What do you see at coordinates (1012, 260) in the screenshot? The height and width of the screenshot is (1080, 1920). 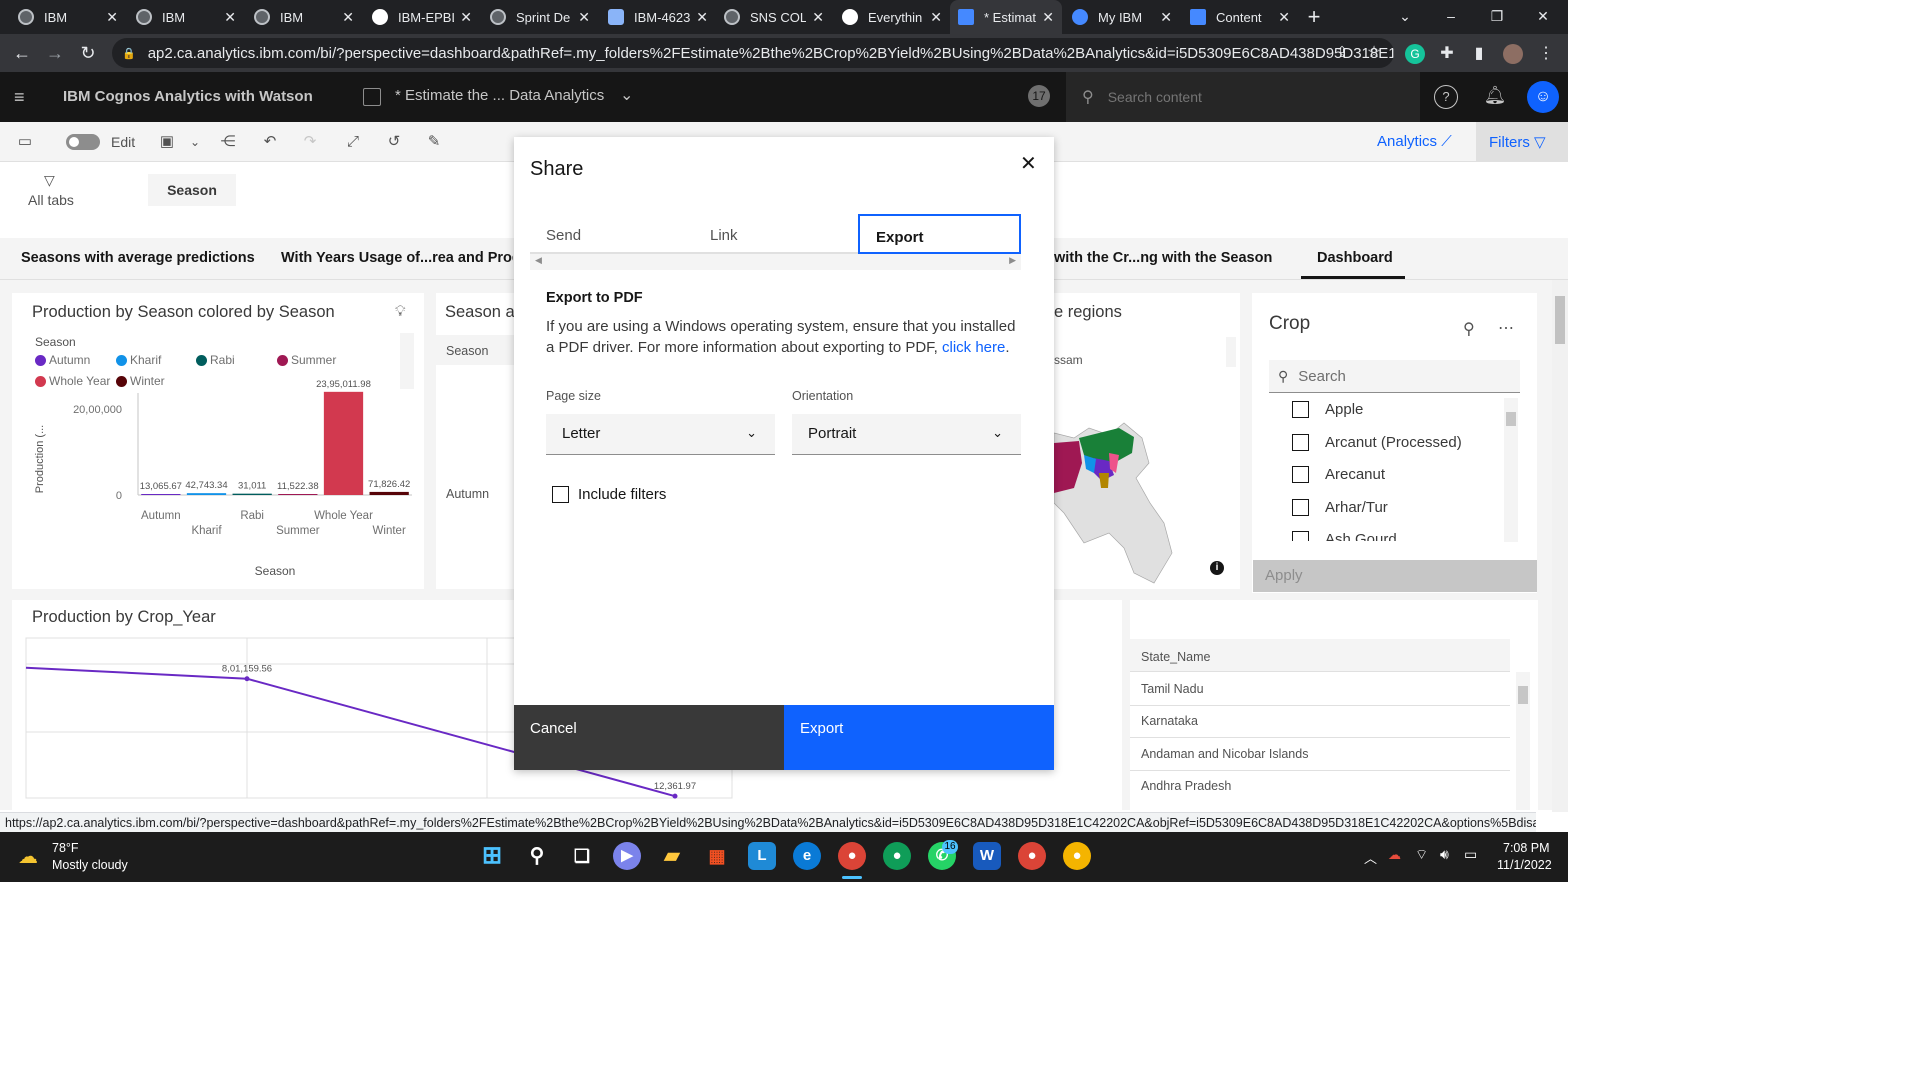 I see `scroll-right-icon: ▶` at bounding box center [1012, 260].